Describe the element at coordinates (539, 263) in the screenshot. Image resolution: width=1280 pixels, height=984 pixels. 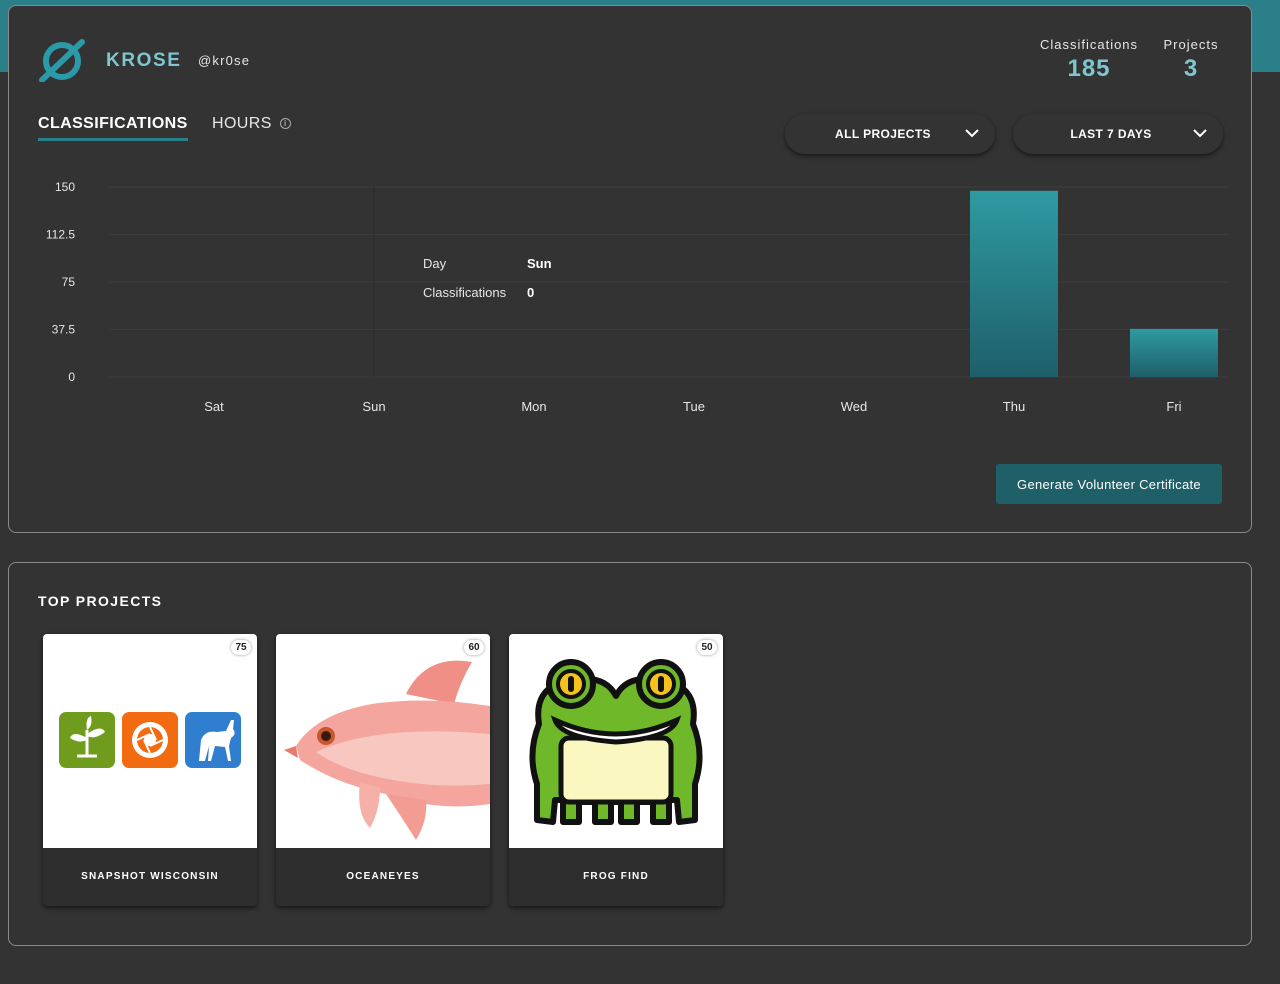
I see `tooltip-day-value: Sun` at that location.